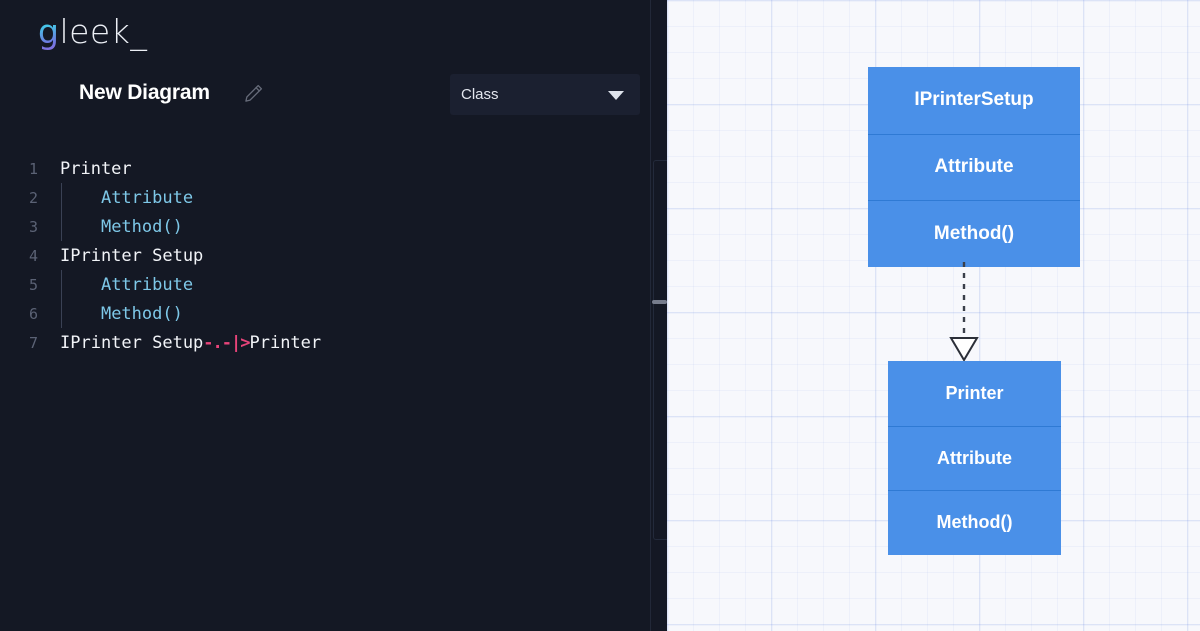 This screenshot has width=1200, height=631. Describe the element at coordinates (285, 343) in the screenshot. I see `relation-target: Printer` at that location.